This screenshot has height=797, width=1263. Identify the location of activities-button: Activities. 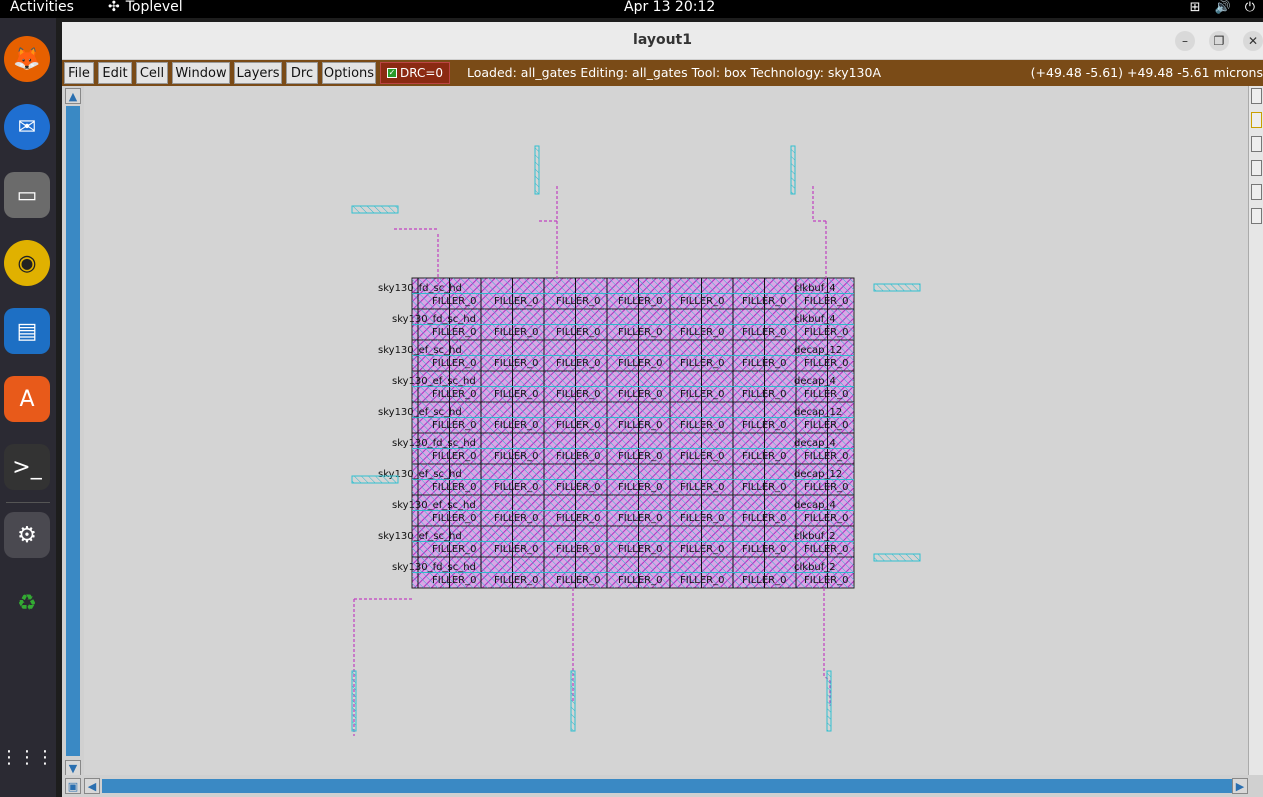
(42, 7).